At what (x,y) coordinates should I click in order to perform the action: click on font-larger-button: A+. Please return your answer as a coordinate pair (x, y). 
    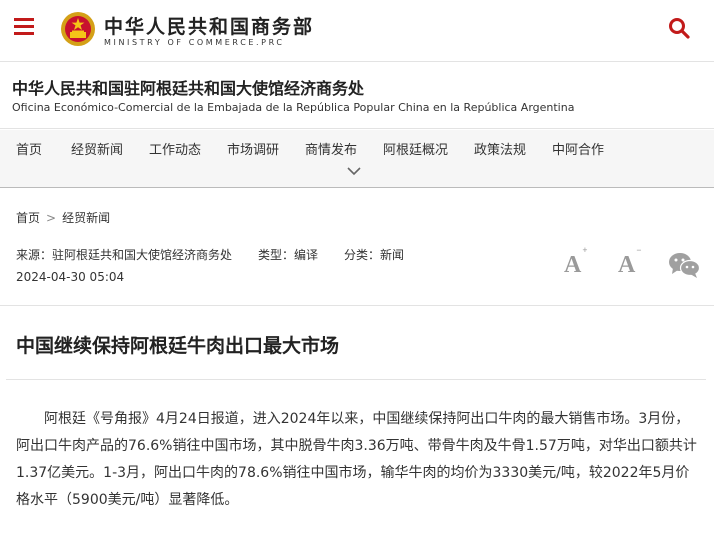
    Looking at the image, I should click on (575, 262).